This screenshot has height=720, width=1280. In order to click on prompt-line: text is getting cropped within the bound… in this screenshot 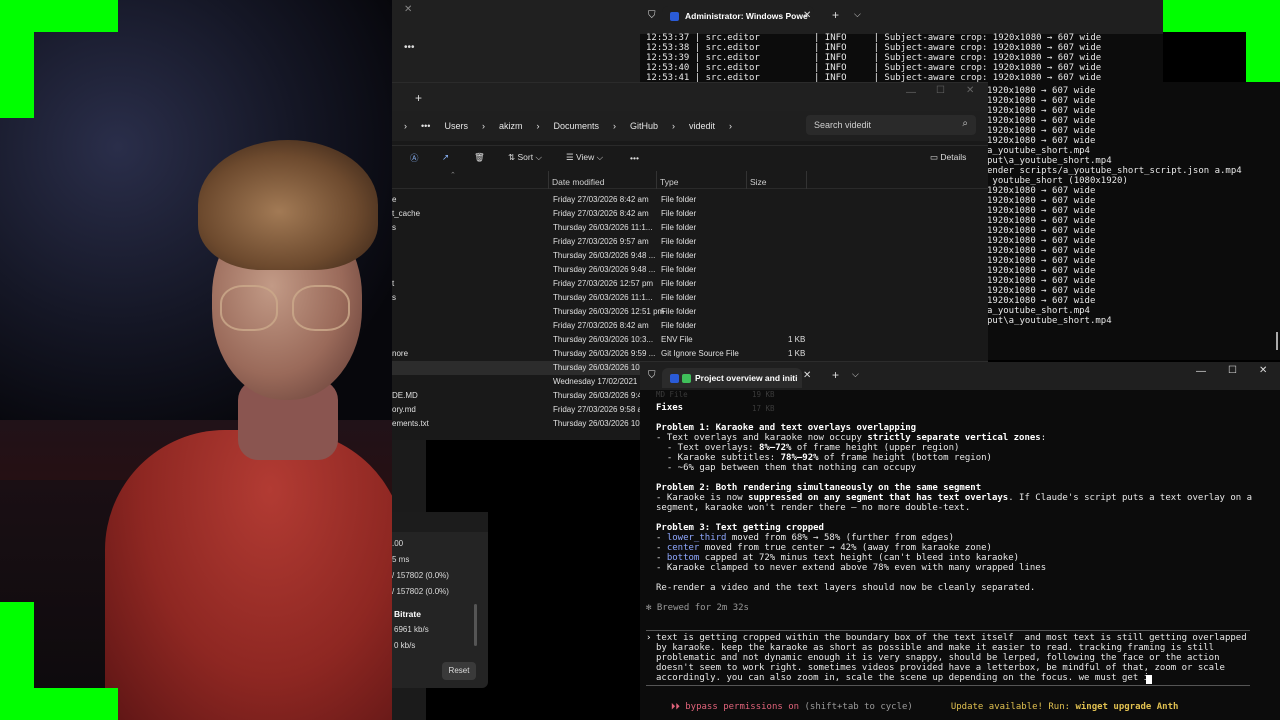, I will do `click(951, 638)`.